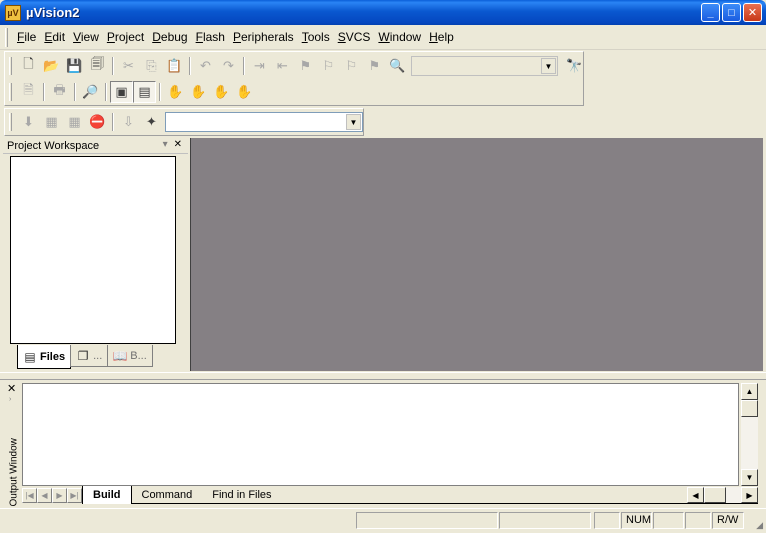  What do you see at coordinates (221, 92) in the screenshot?
I see `hand-disabled-icon: ✋` at bounding box center [221, 92].